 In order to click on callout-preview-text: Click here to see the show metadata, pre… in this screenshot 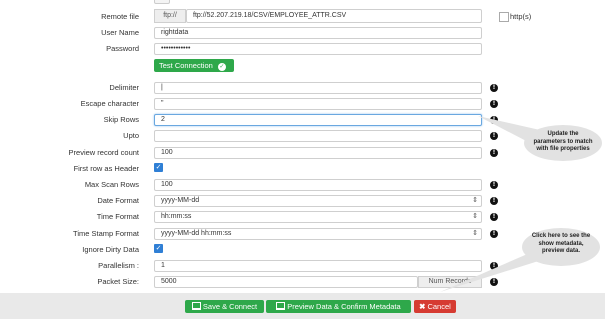, I will do `click(561, 243)`.